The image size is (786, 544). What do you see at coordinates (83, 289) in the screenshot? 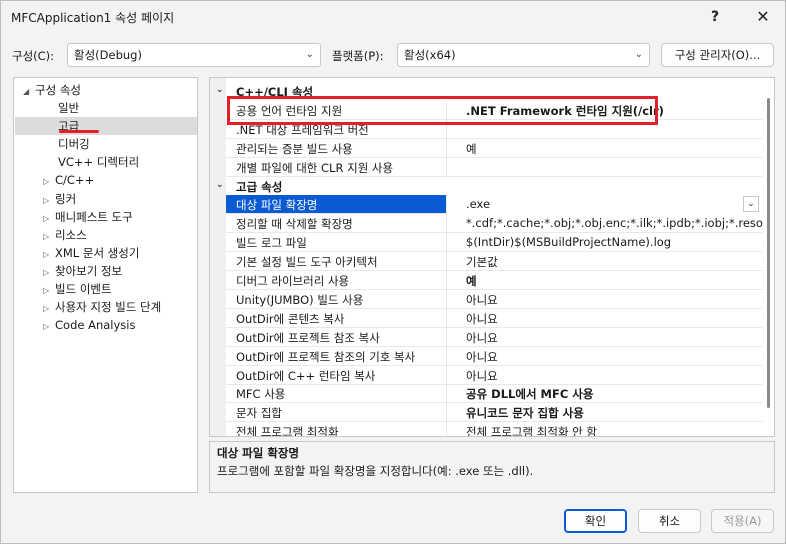
I see `tree-item-label: 빌드 이벤트` at bounding box center [83, 289].